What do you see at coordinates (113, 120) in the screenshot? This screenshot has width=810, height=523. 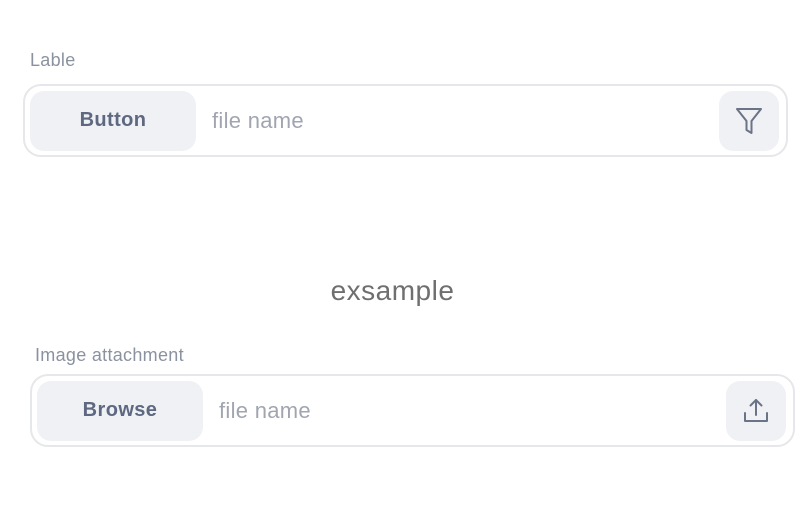 I see `choose-file-button: Button` at bounding box center [113, 120].